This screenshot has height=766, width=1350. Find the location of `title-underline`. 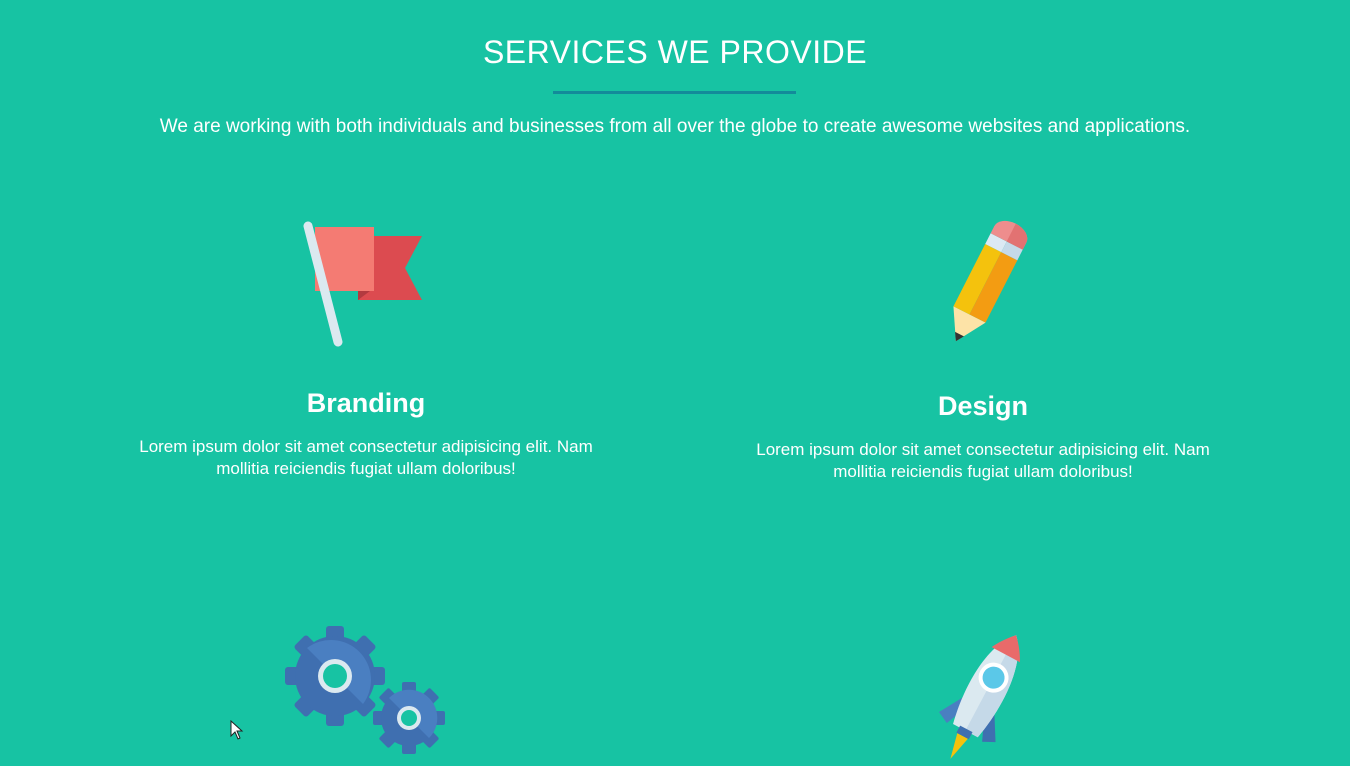

title-underline is located at coordinates (674, 92).